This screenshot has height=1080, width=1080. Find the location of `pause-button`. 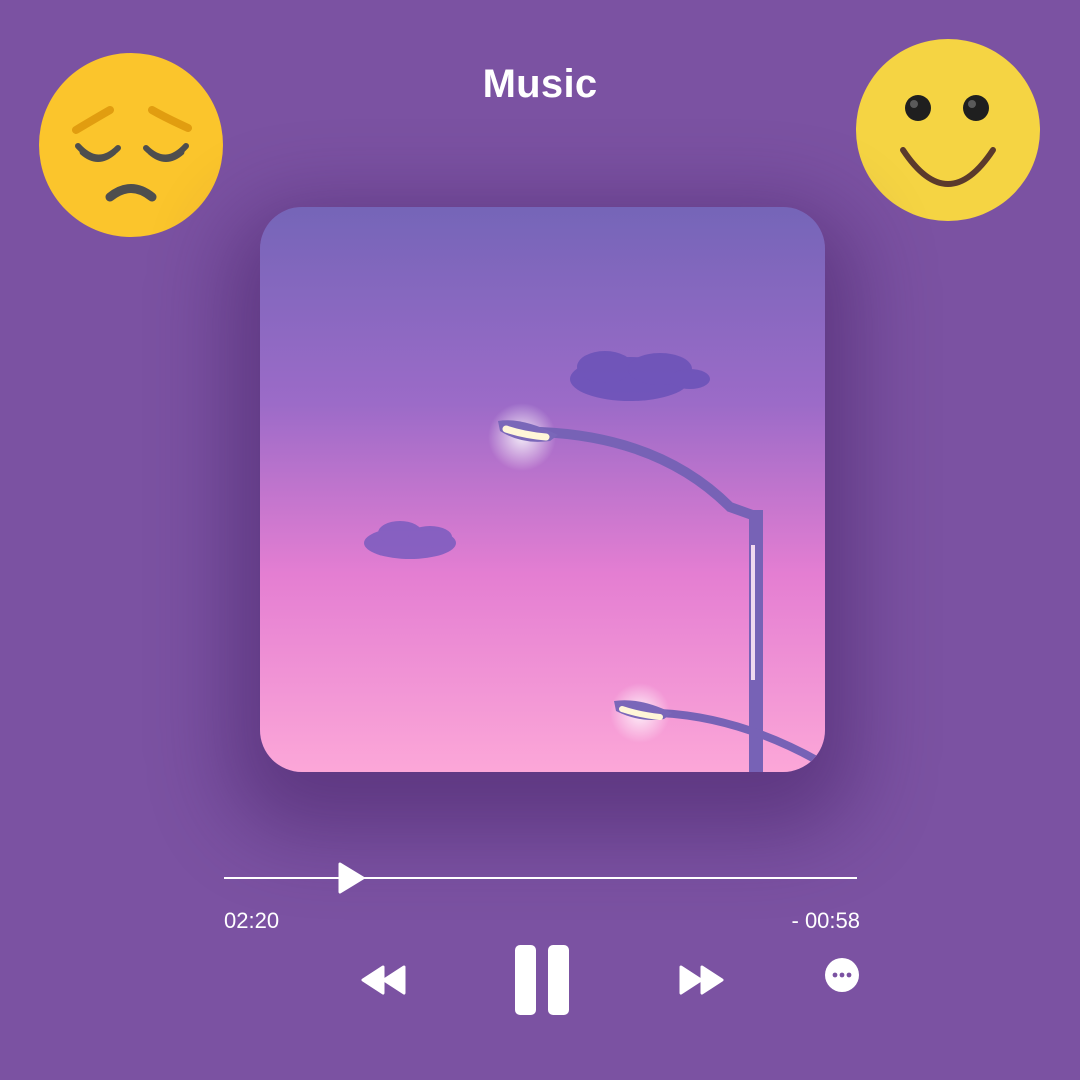

pause-button is located at coordinates (542, 980).